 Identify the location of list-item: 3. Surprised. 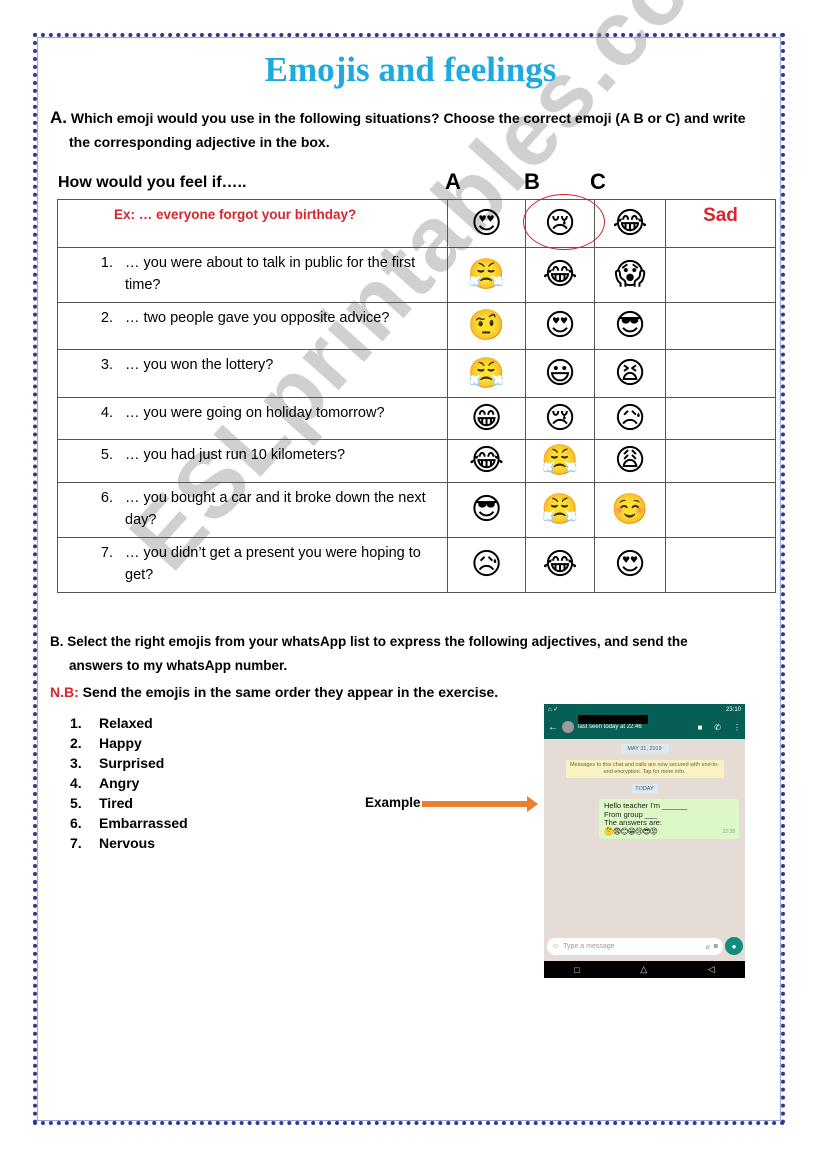
(129, 763).